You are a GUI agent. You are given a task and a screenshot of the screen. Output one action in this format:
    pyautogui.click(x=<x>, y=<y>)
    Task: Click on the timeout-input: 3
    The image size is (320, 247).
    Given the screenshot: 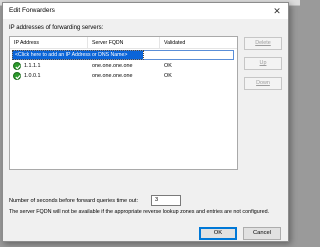 What is the action you would take?
    pyautogui.click(x=166, y=200)
    